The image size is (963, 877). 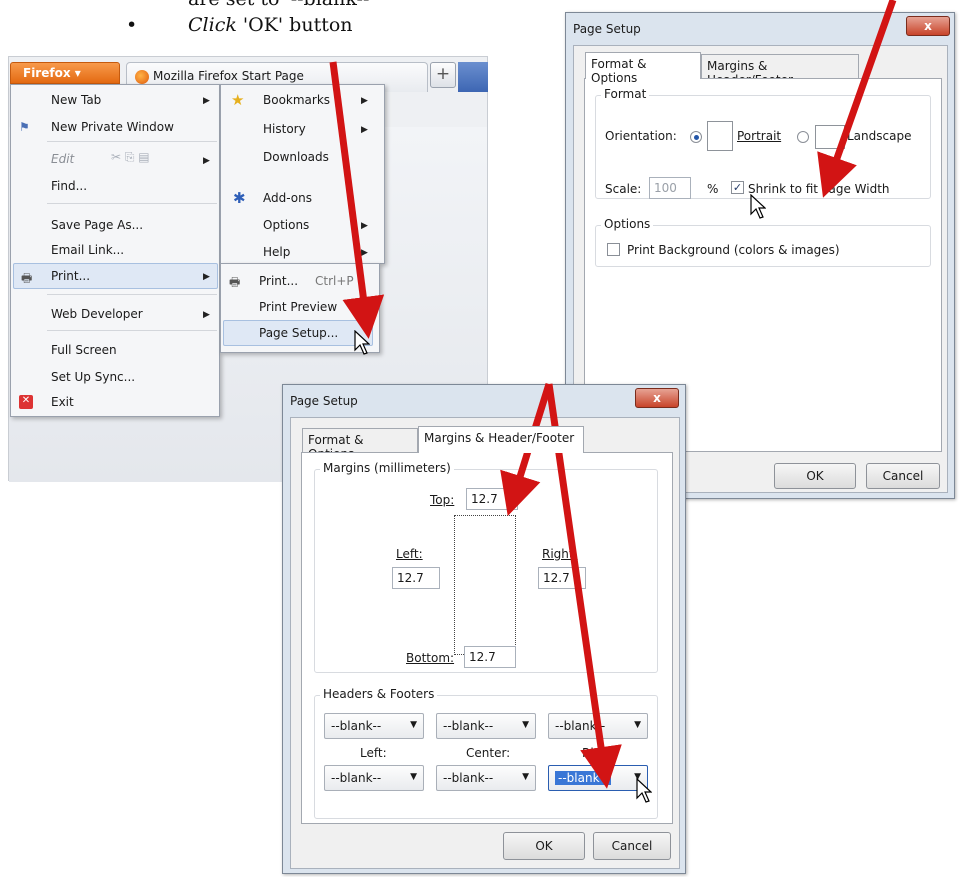 I want to click on menu-add-ons: Add-ons, so click(x=287, y=198).